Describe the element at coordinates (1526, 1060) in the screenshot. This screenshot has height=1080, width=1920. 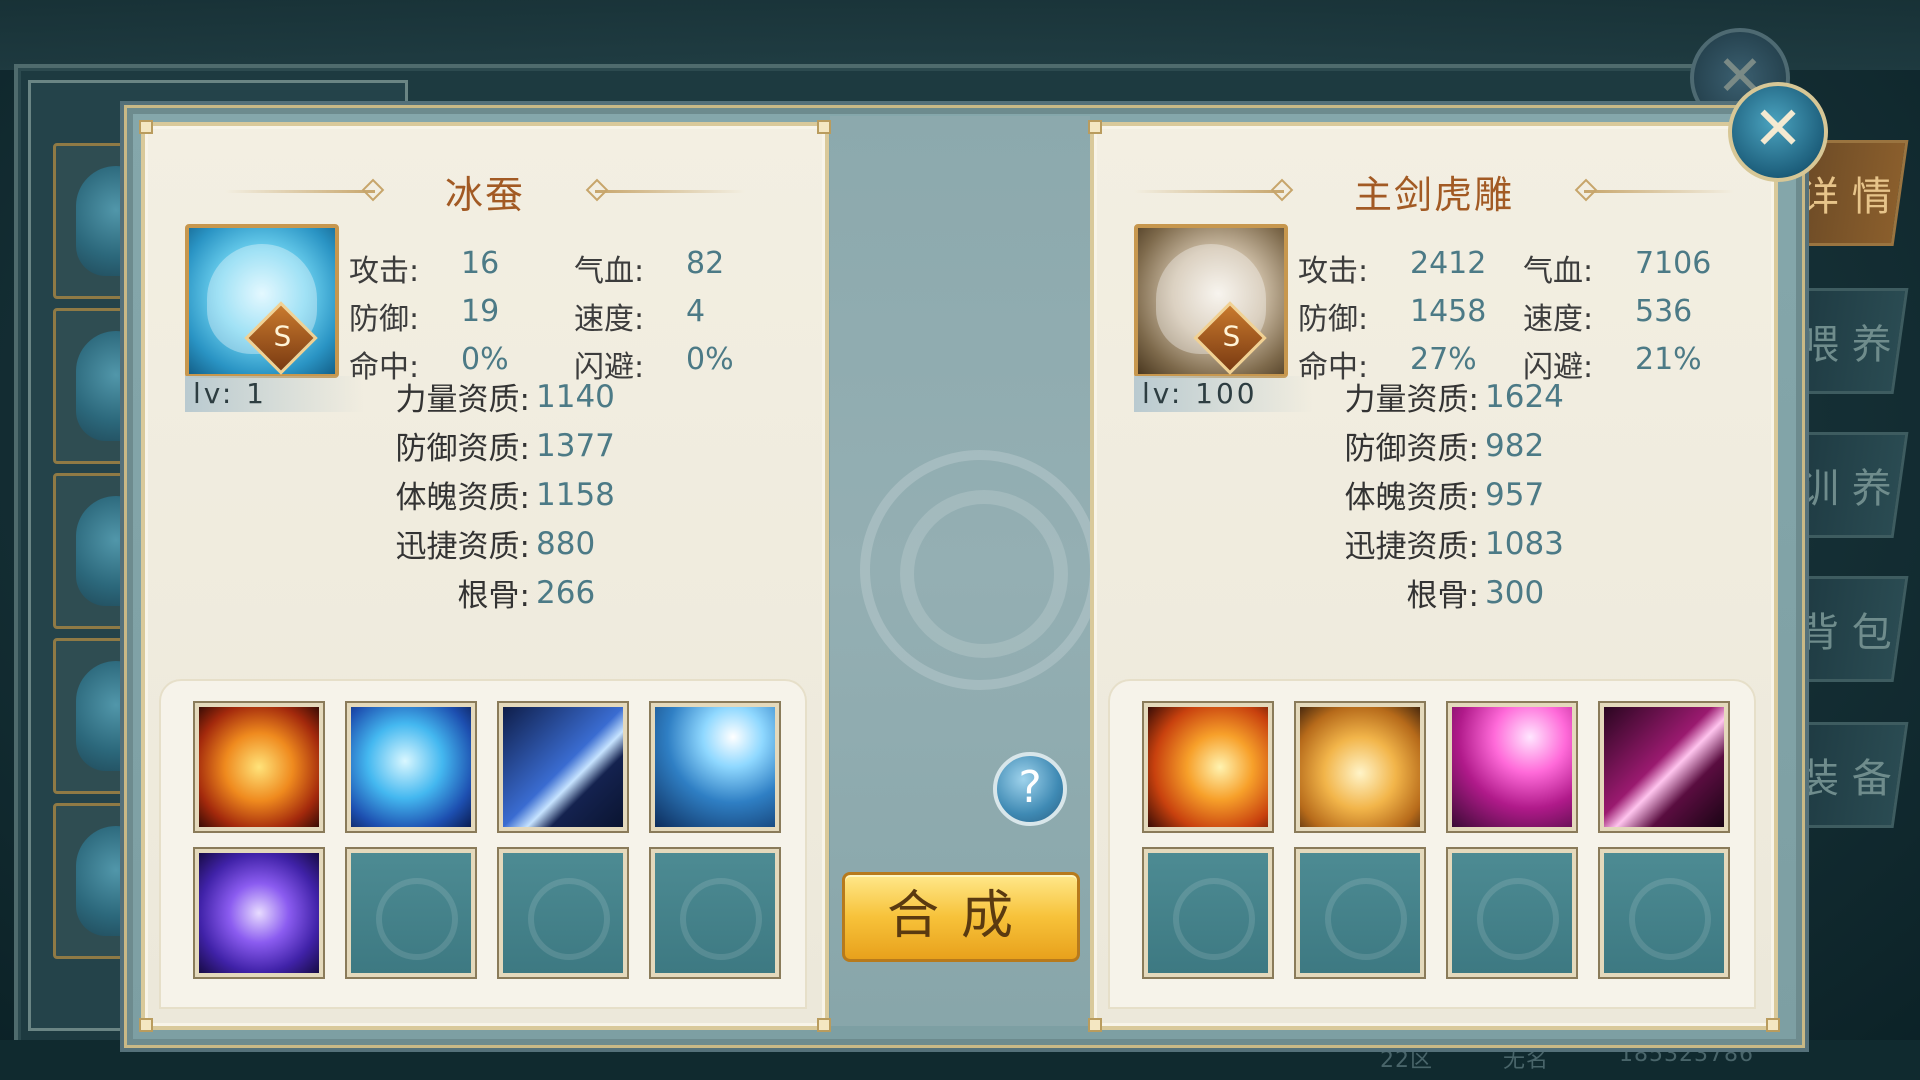
I see `player-name: 无名` at that location.